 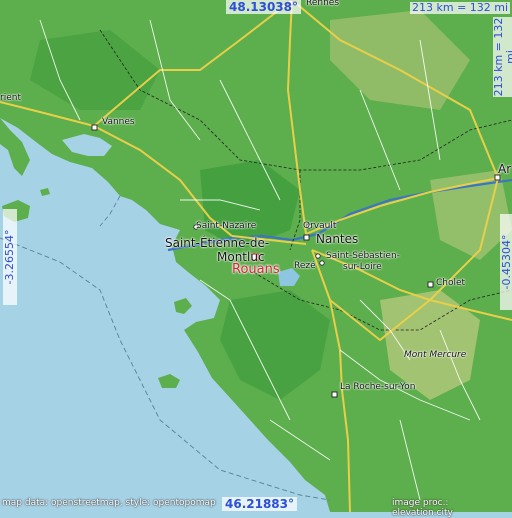 I want to click on scale-top-label: 213 km = 132 mi, so click(x=460, y=7).